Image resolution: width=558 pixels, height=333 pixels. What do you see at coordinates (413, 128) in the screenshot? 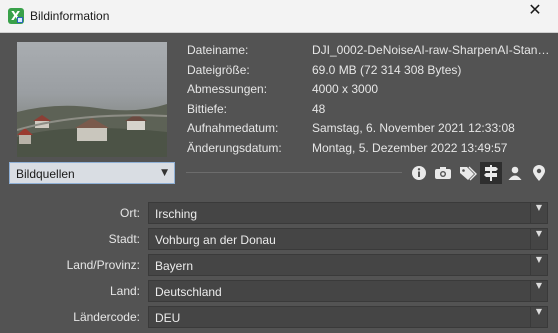
I see `metadata-value: Samstag, 6. November 2021 12:33:08` at bounding box center [413, 128].